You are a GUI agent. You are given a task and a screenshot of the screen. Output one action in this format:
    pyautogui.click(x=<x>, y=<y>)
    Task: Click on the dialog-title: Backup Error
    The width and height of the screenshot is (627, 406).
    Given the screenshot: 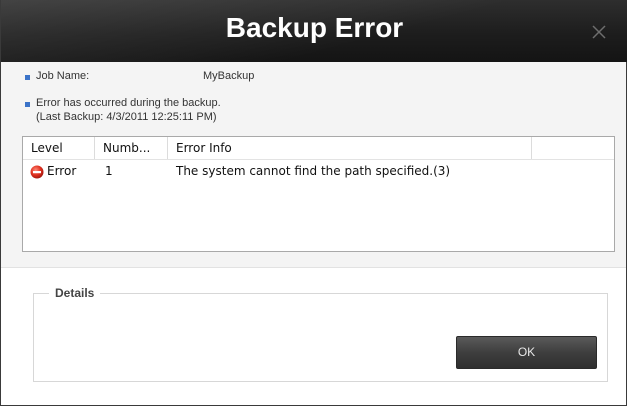 What is the action you would take?
    pyautogui.click(x=314, y=27)
    